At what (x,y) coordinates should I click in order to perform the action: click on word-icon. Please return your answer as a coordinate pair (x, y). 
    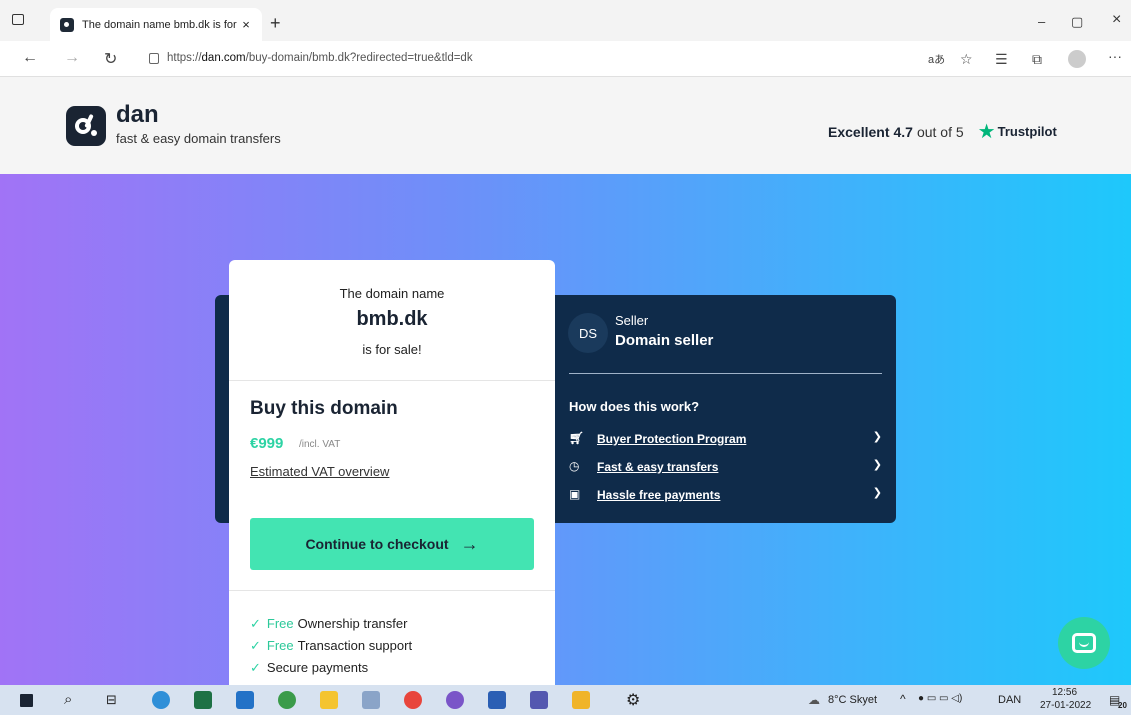
    Looking at the image, I should click on (497, 700).